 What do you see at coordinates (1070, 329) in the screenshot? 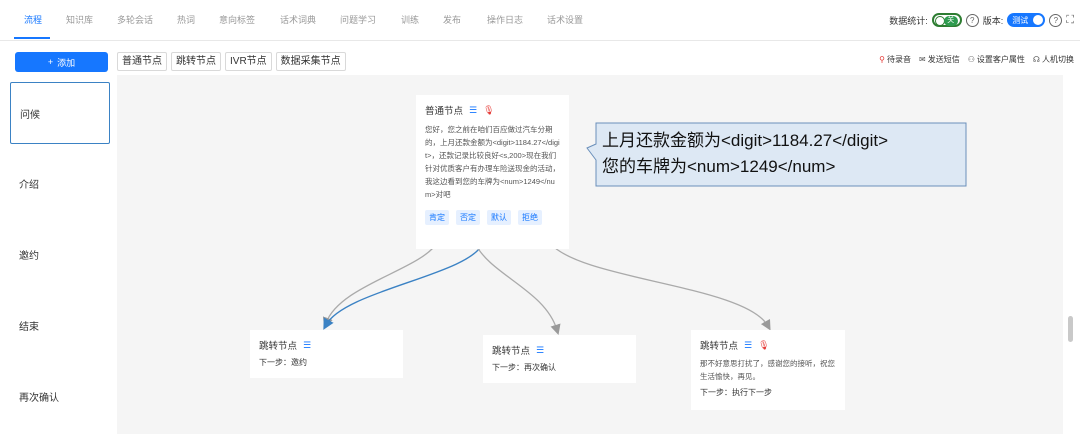
I see `canvas-scrollbar` at bounding box center [1070, 329].